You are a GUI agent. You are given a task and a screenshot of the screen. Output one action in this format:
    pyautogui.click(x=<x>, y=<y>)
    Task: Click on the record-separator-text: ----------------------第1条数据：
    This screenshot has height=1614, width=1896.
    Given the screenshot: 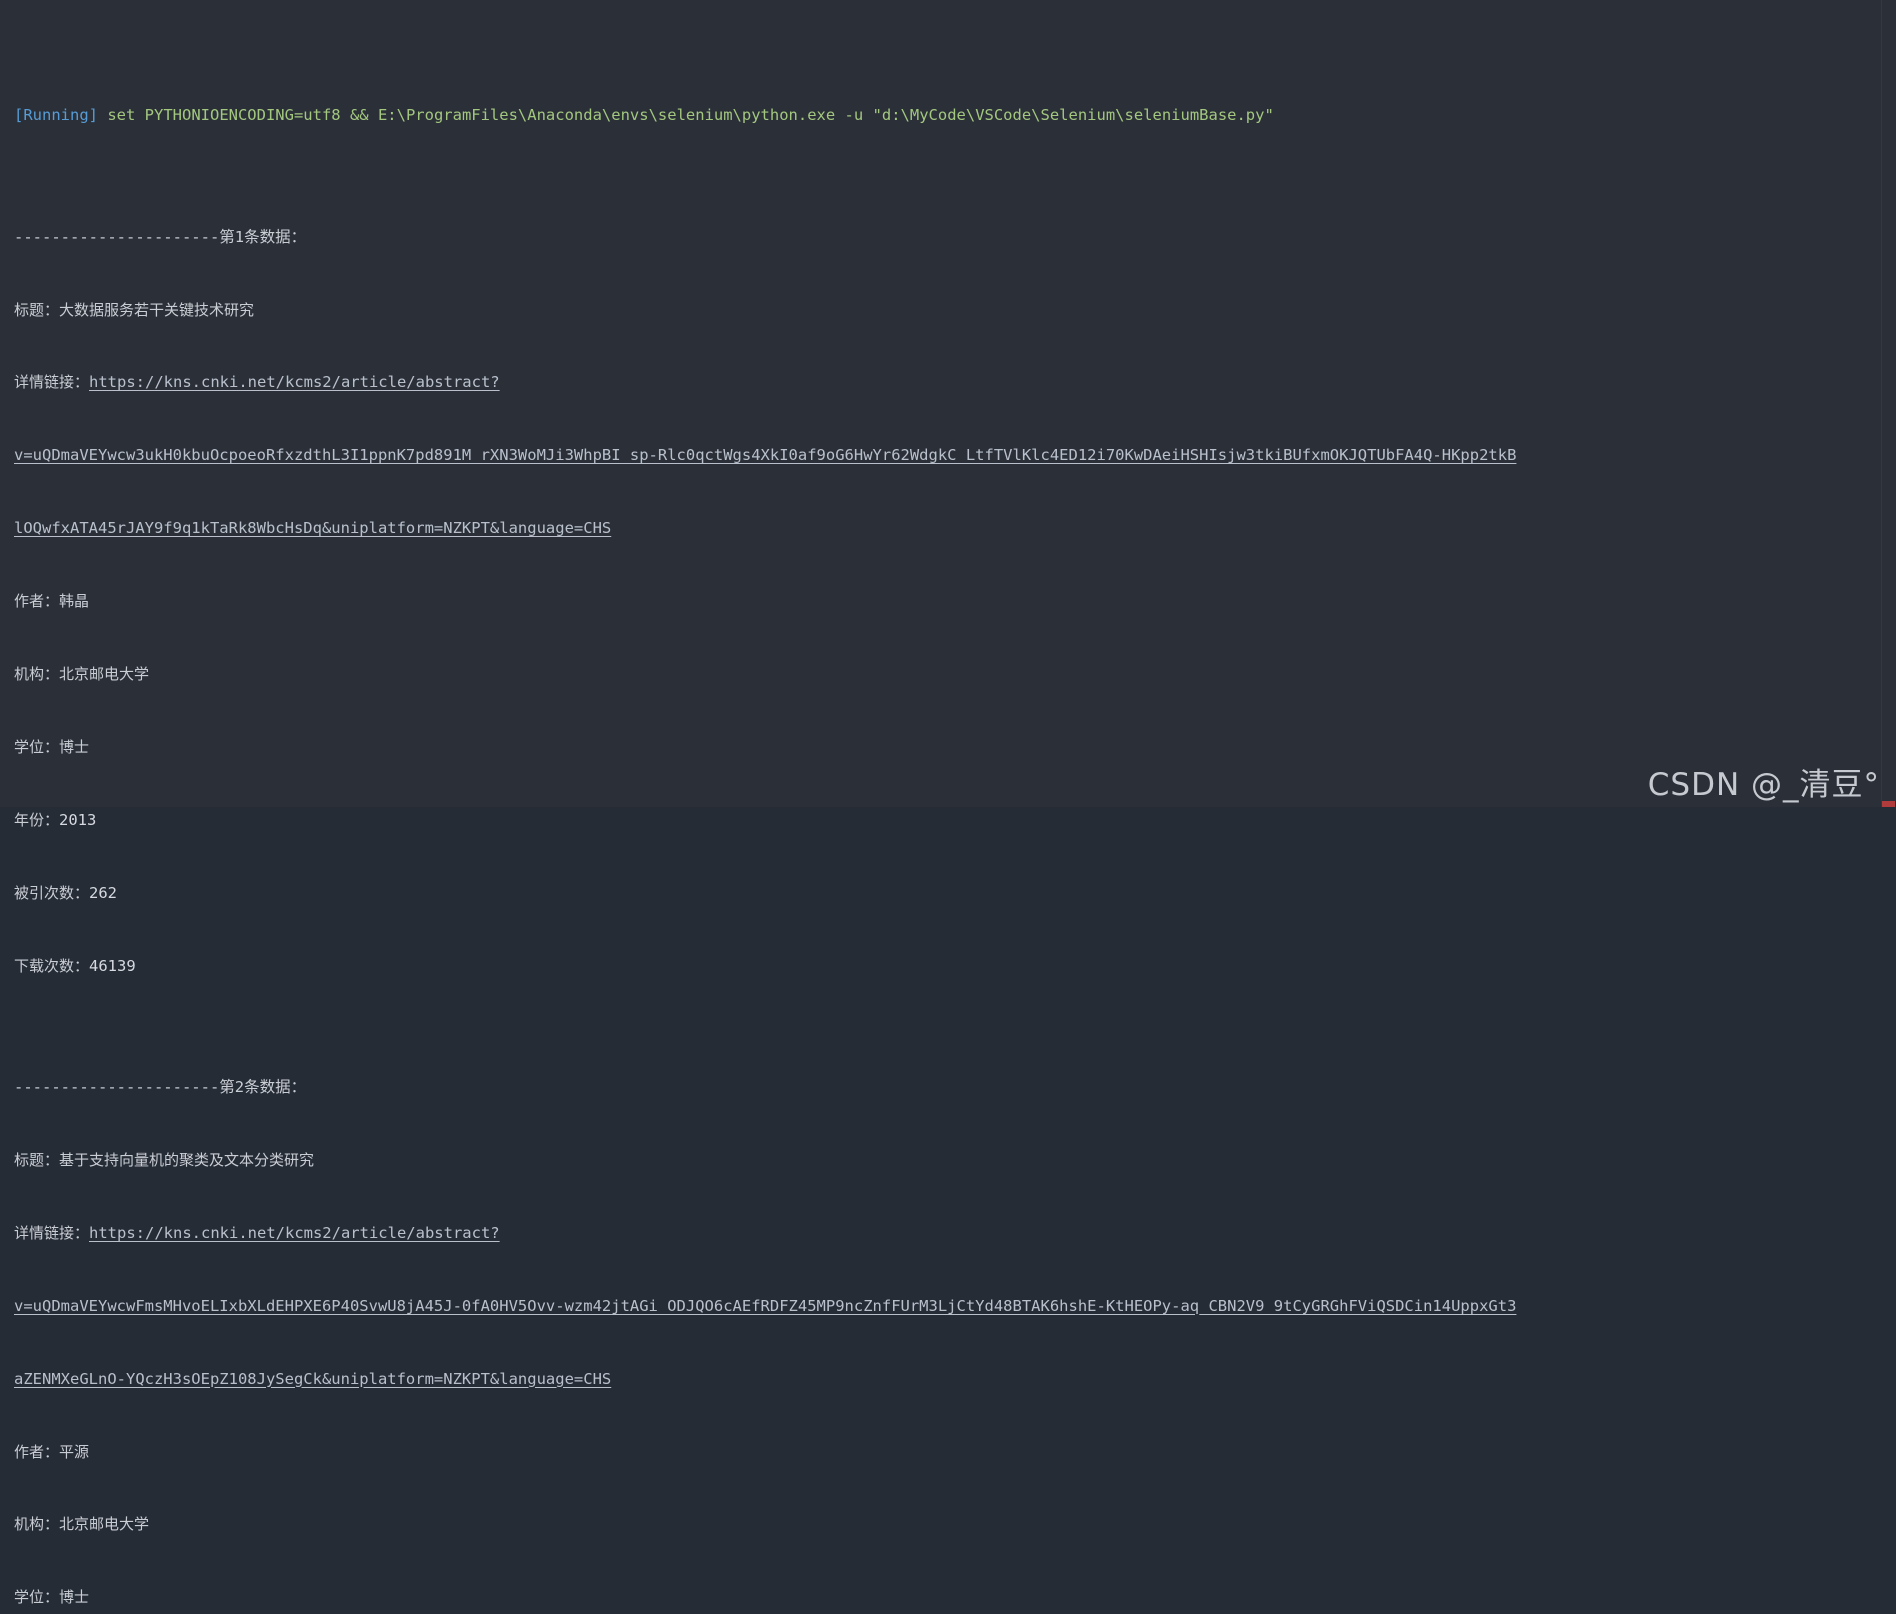 What is the action you would take?
    pyautogui.click(x=160, y=236)
    